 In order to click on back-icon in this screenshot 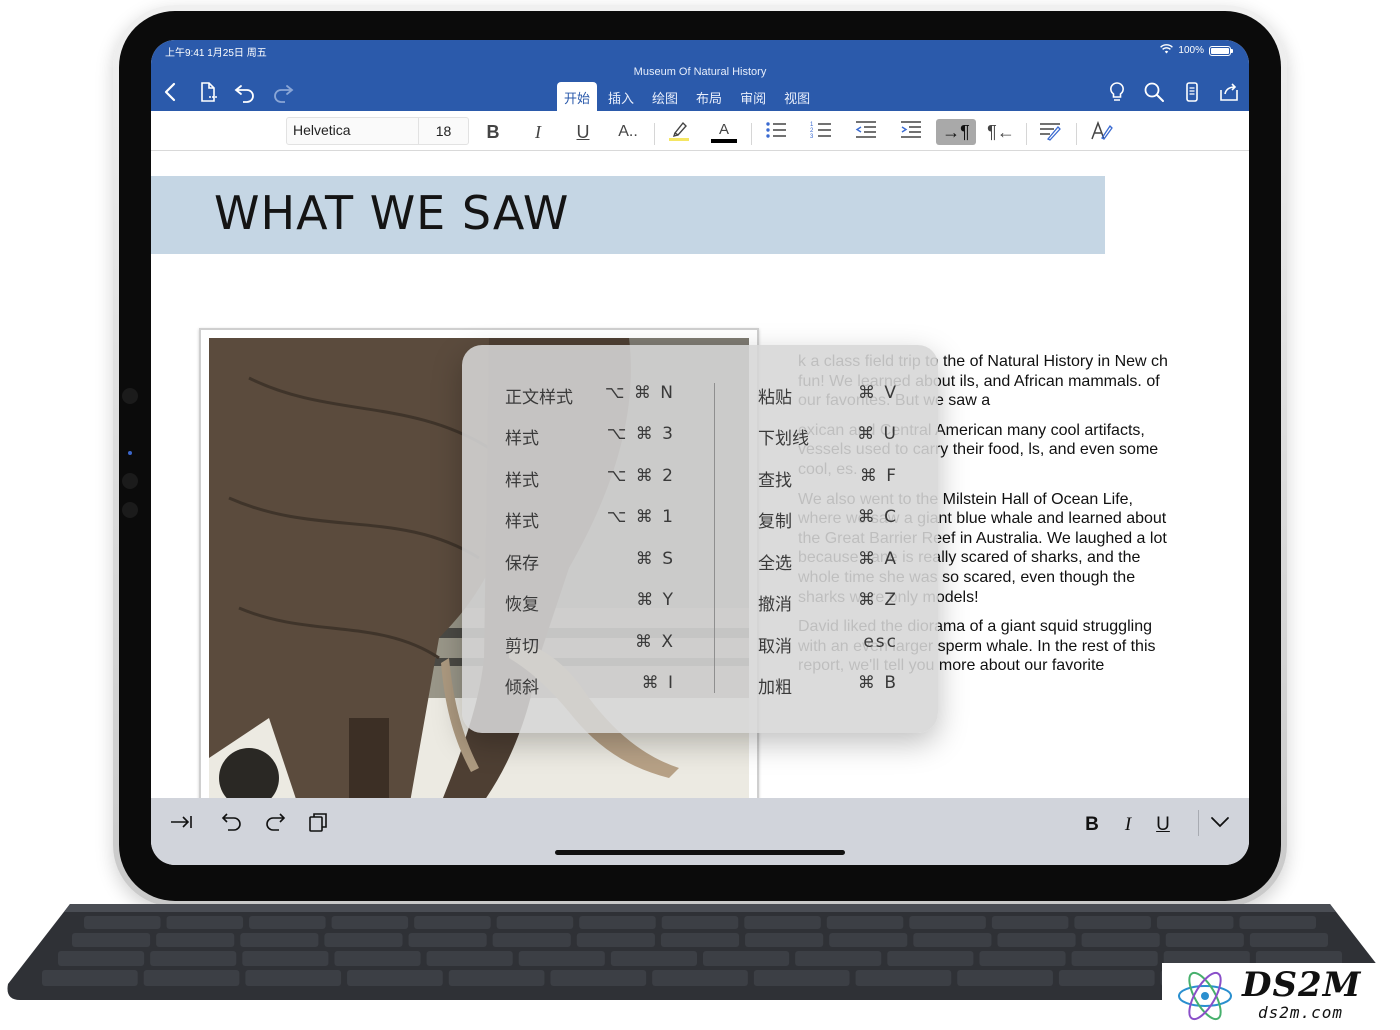, I will do `click(171, 92)`.